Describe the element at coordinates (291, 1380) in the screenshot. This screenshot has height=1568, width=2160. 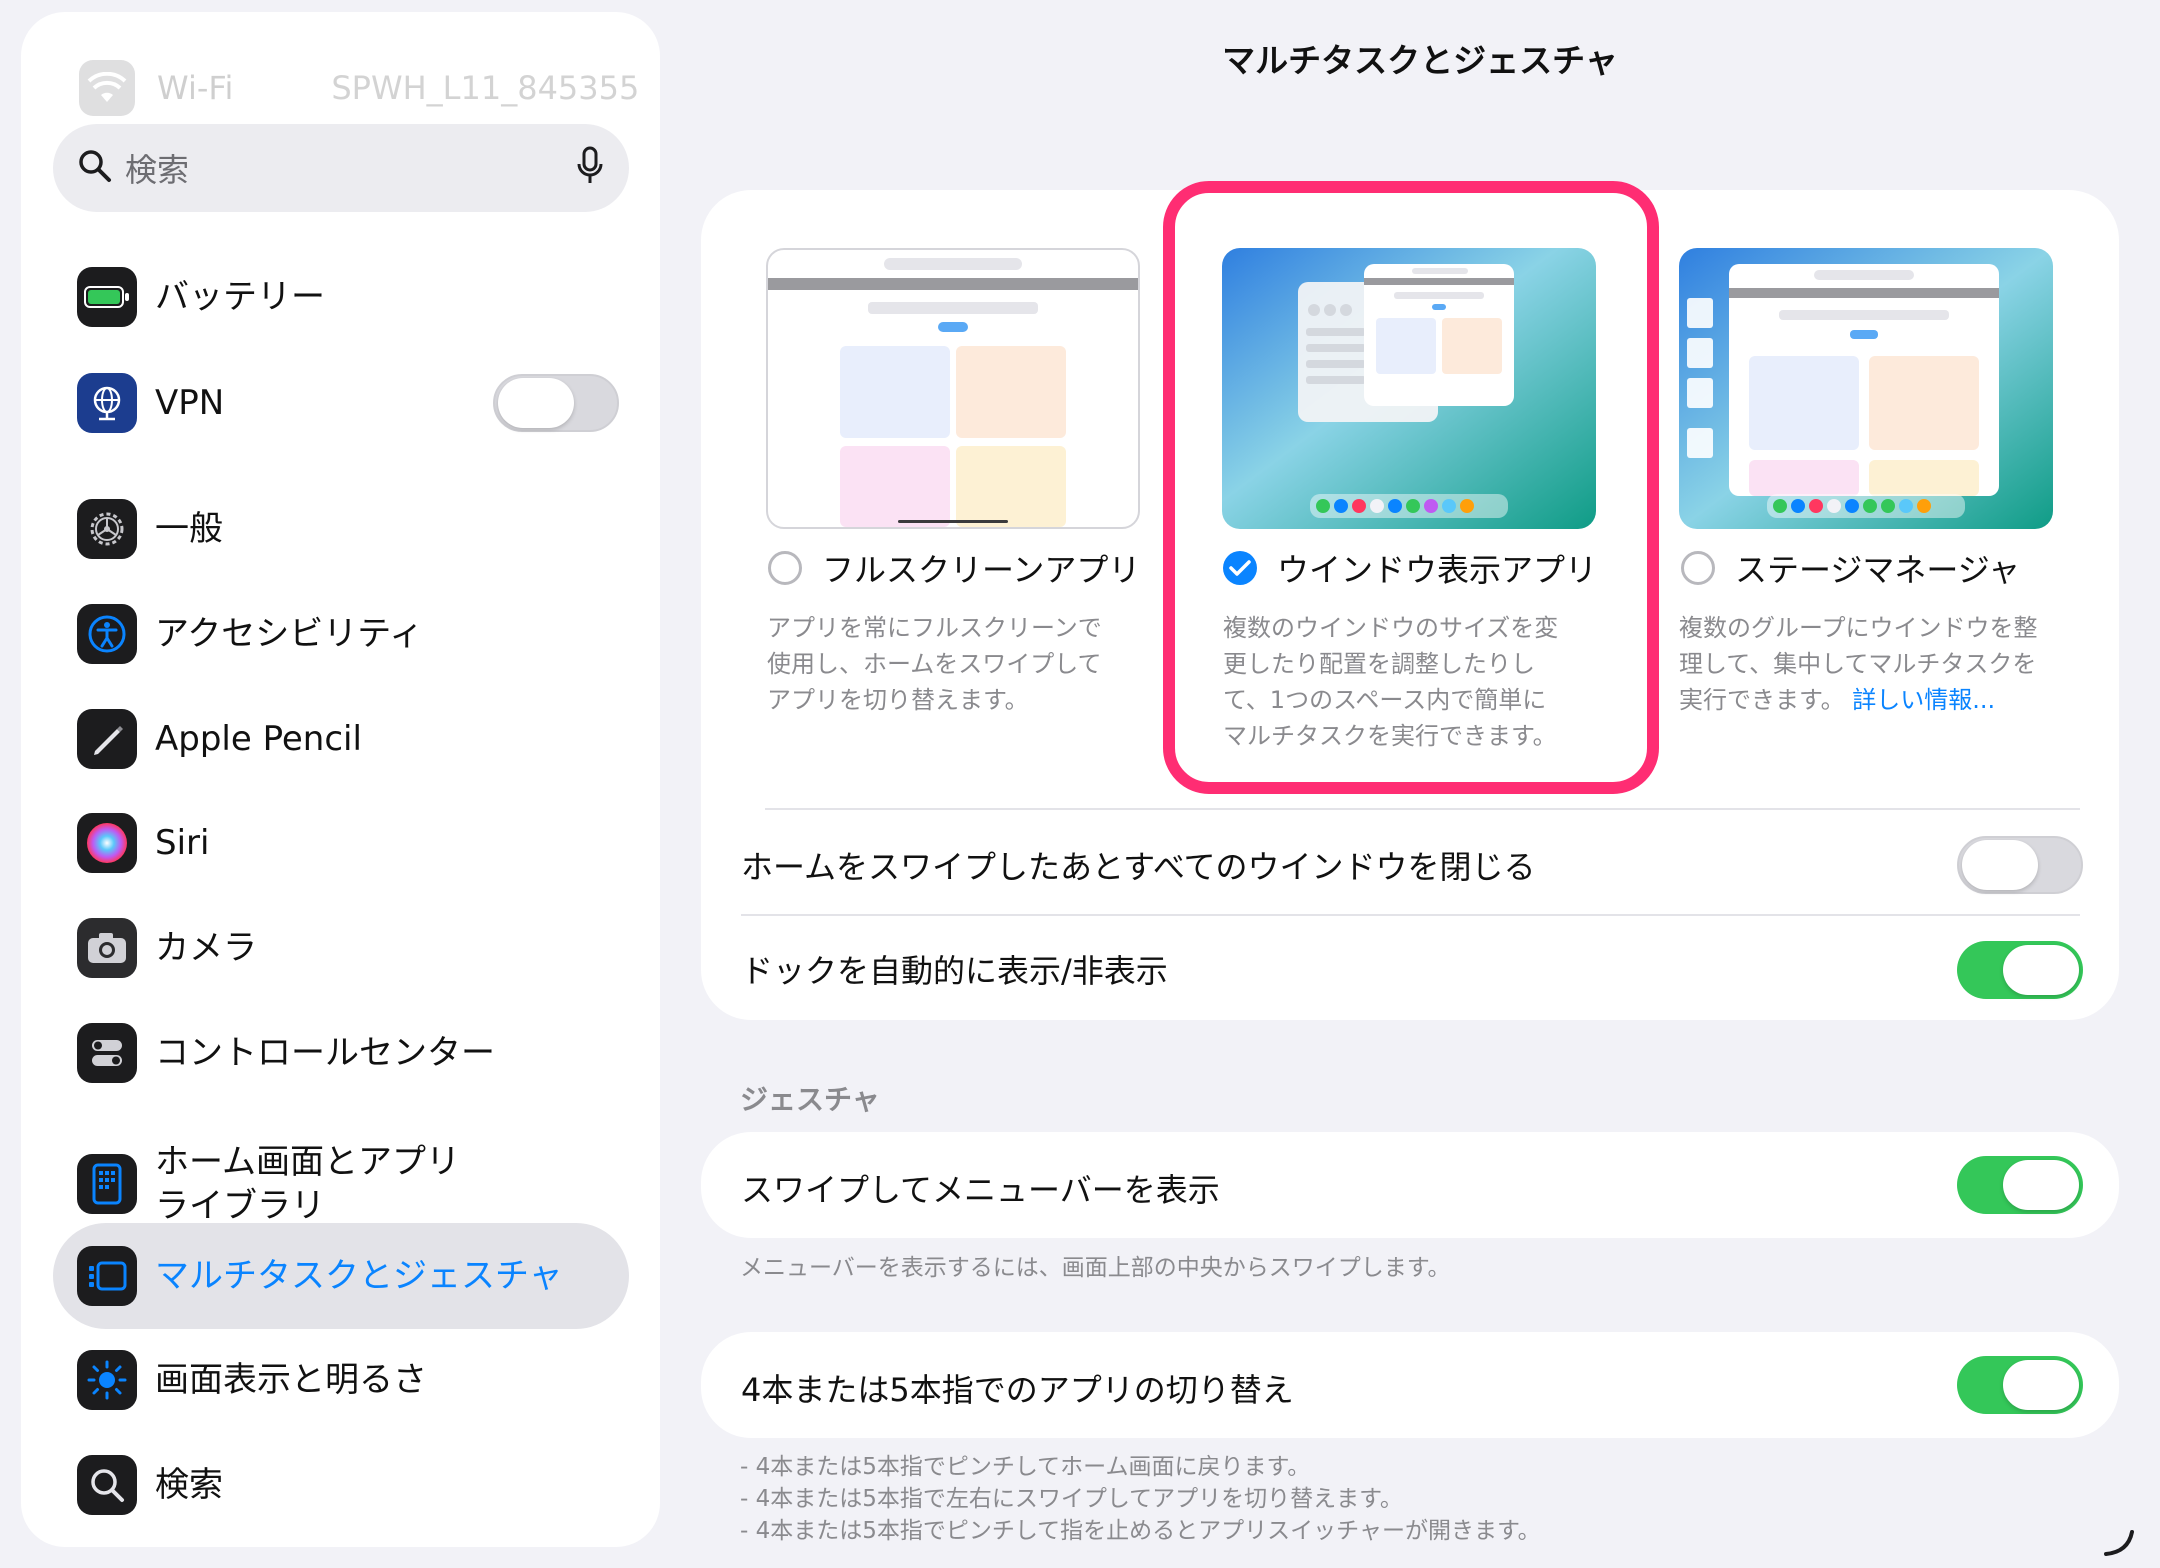
I see `sidebar-item-label: 画面表示と明るさ` at that location.